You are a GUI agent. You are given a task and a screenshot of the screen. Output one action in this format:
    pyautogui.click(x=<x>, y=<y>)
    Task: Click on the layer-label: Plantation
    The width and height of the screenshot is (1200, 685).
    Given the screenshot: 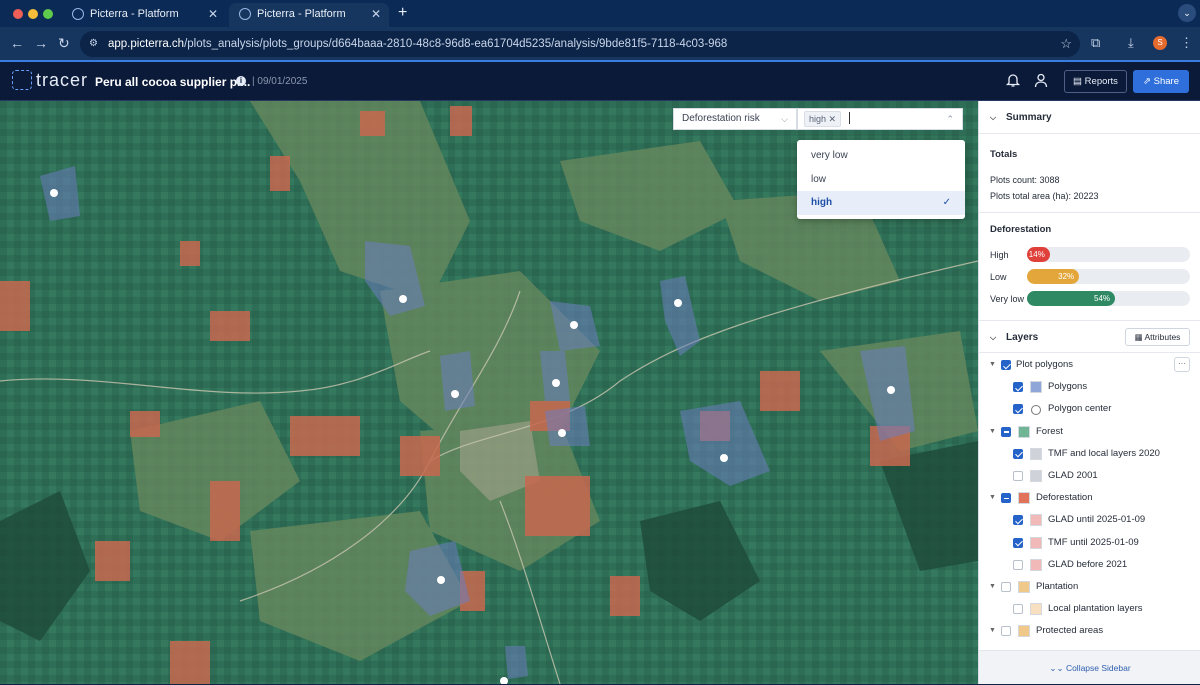 What is the action you would take?
    pyautogui.click(x=1057, y=586)
    